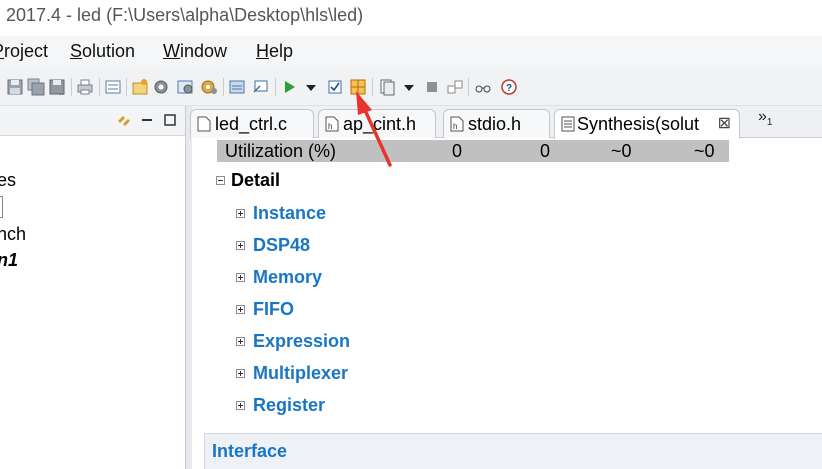  I want to click on close-tab-icon: ⊠, so click(724, 123).